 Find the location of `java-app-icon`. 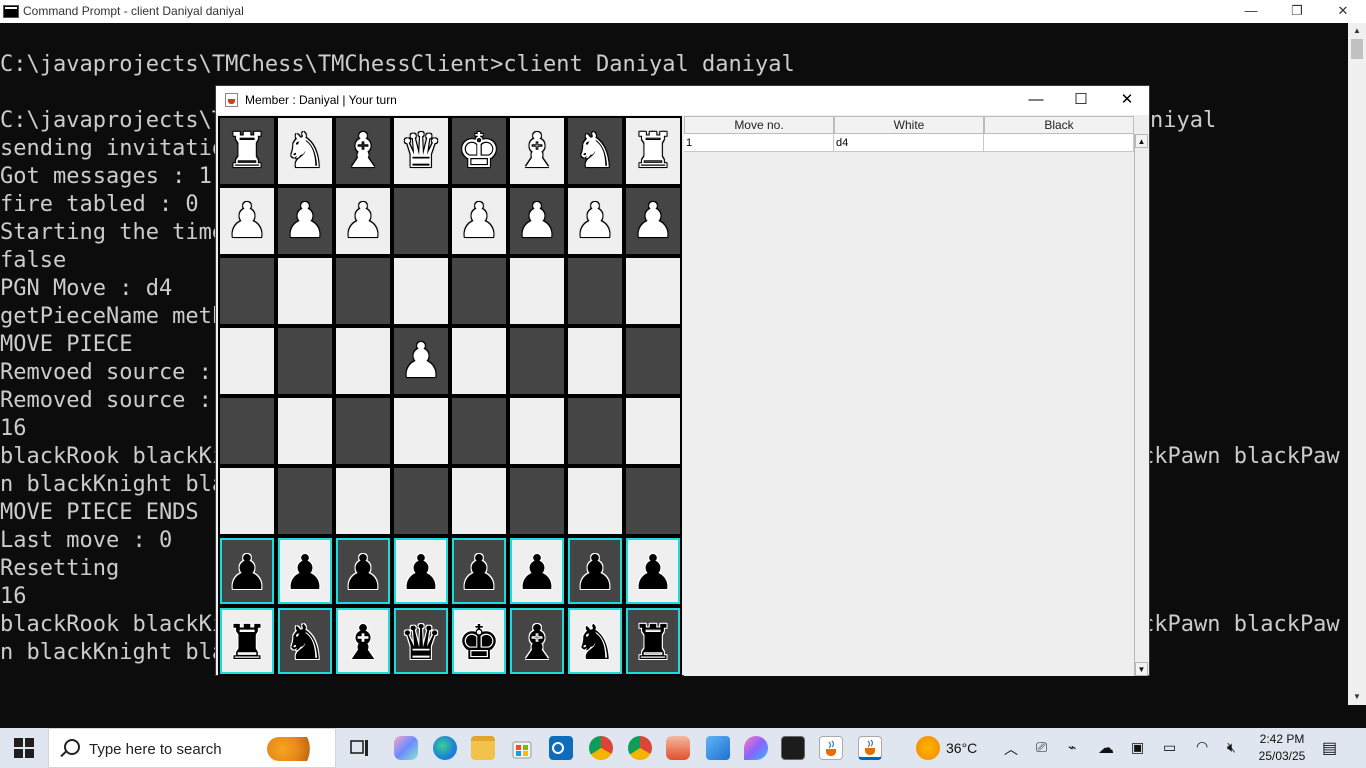

java-app-icon is located at coordinates (831, 748).